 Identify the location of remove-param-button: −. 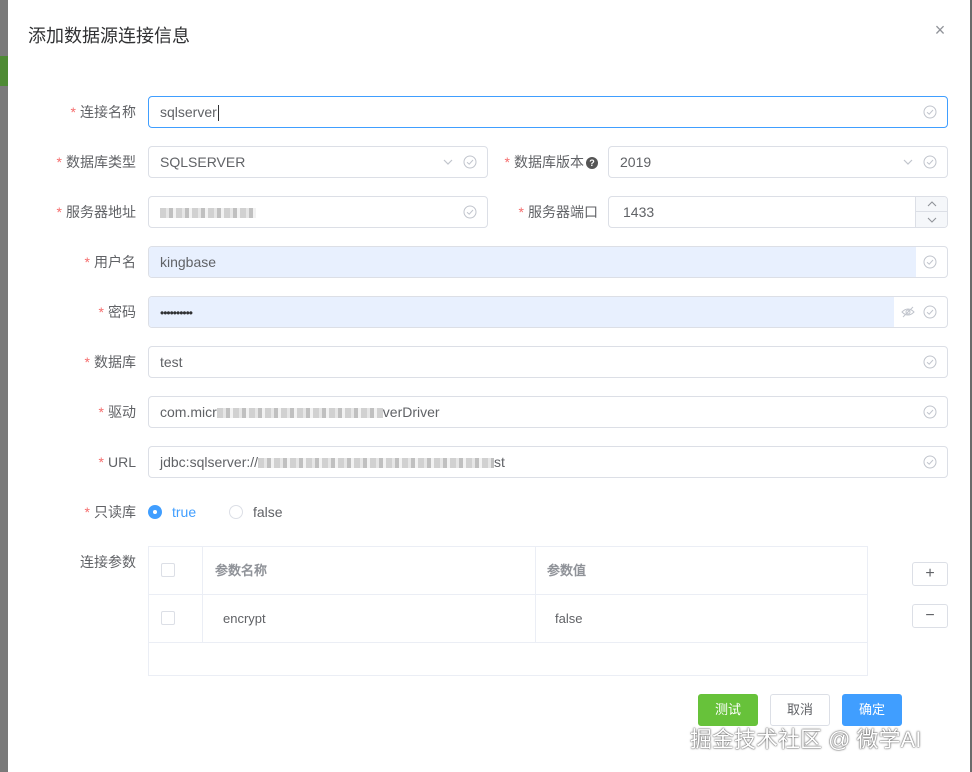
(930, 616).